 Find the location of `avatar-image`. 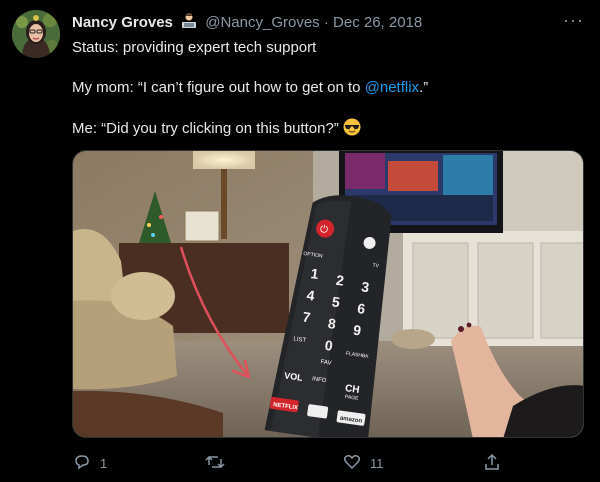

avatar-image is located at coordinates (36, 34).